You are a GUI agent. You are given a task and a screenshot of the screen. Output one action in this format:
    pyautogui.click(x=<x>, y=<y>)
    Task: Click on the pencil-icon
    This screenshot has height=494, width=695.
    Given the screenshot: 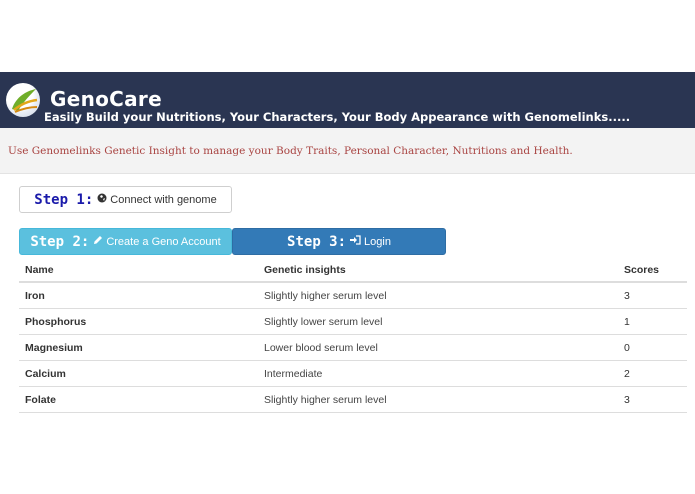 What is the action you would take?
    pyautogui.click(x=98, y=241)
    